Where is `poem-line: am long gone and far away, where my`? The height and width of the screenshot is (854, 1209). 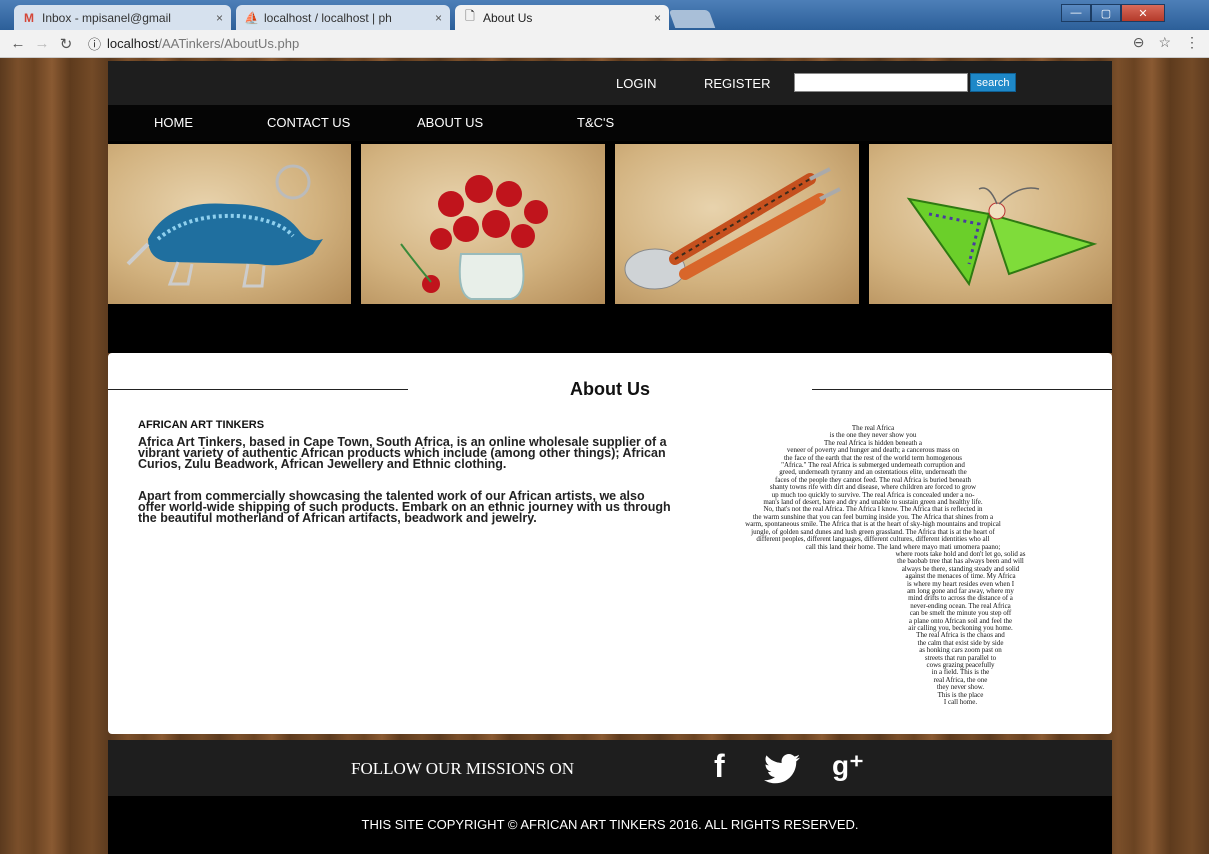
poem-line: am long gone and far away, where my is located at coordinates (960, 590).